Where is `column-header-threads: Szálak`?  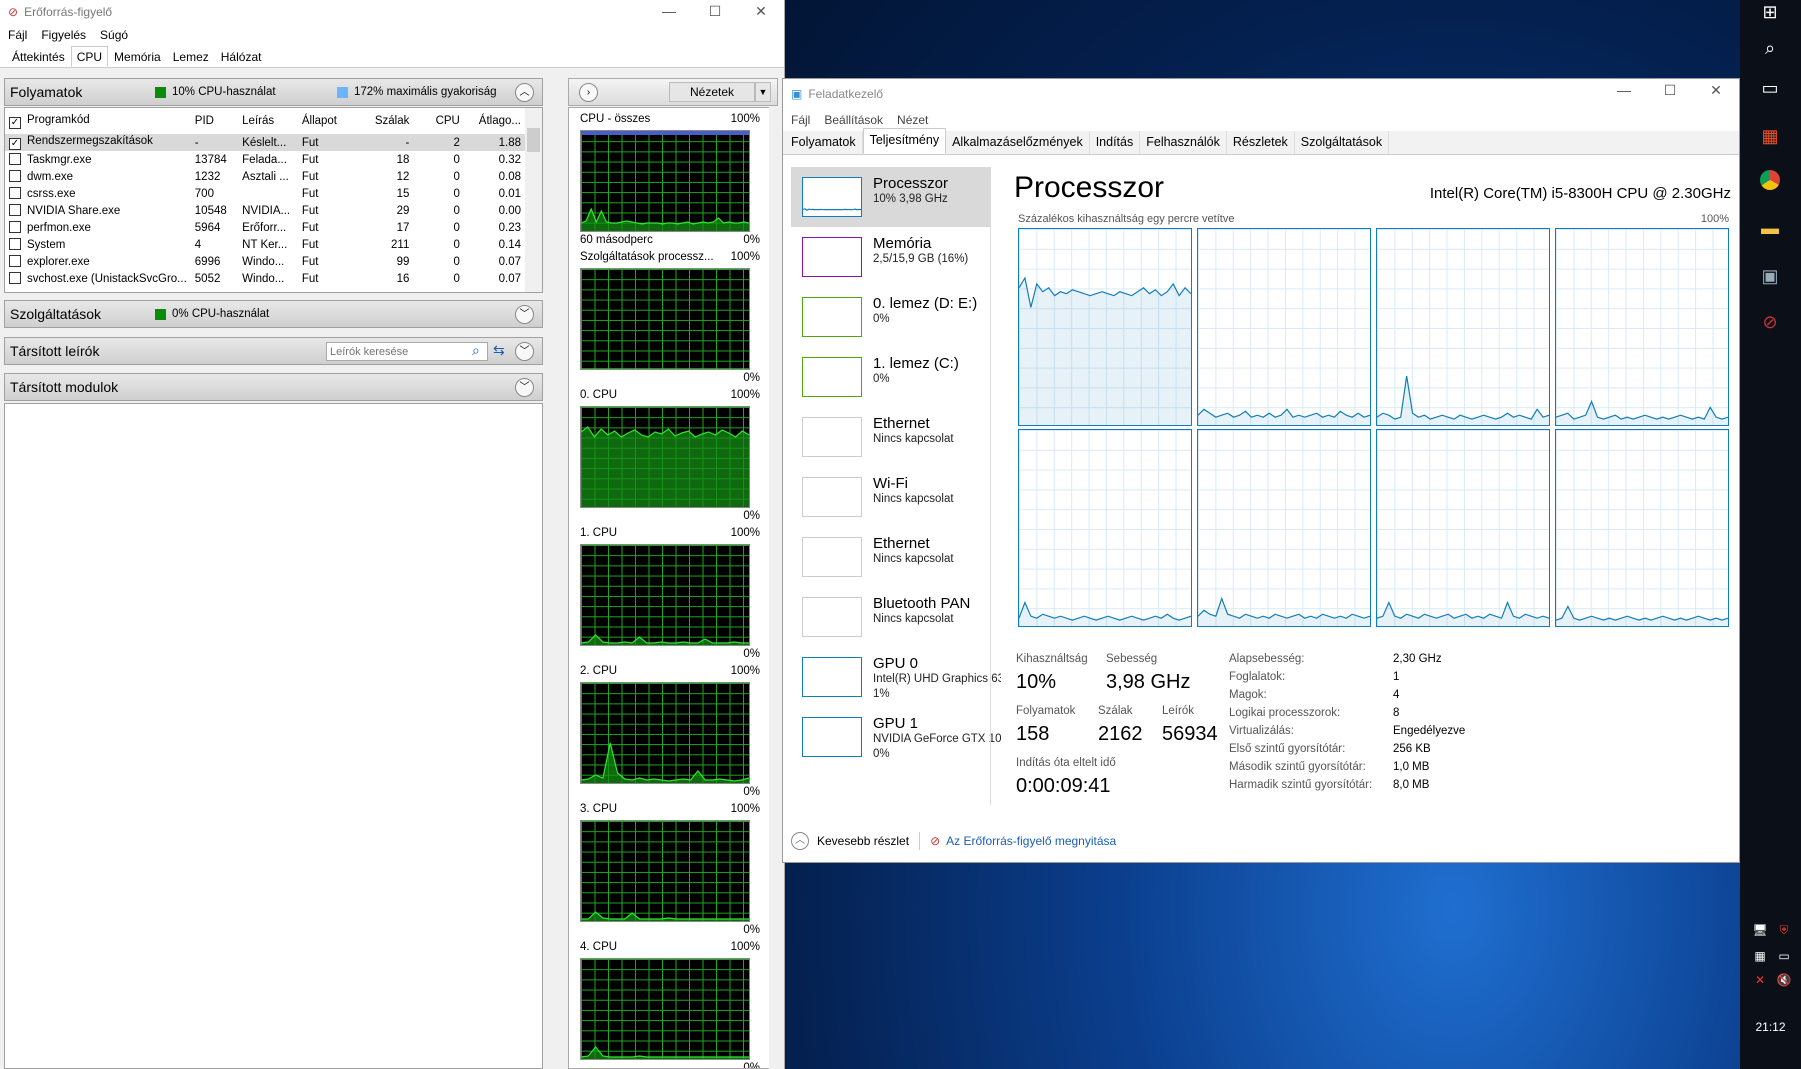 column-header-threads: Szálak is located at coordinates (385, 121).